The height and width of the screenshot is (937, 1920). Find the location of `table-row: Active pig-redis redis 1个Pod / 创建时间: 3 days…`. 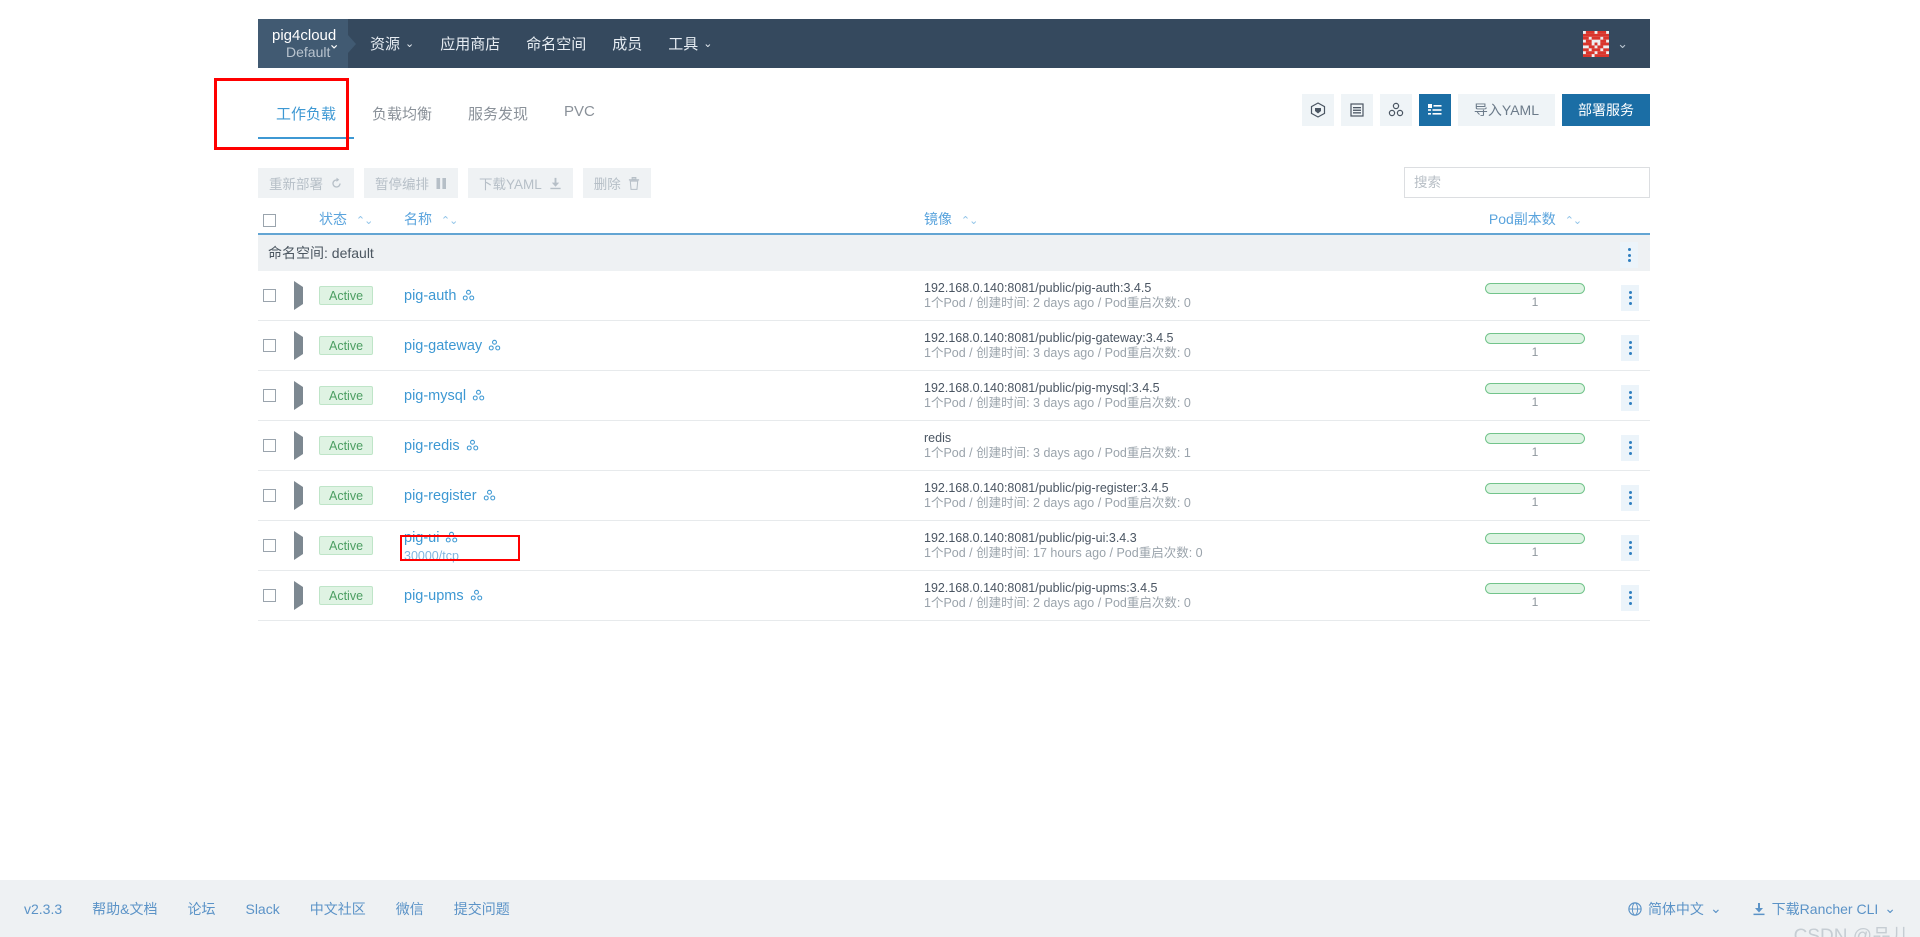

table-row: Active pig-redis redis 1个Pod / 创建时间: 3 days… is located at coordinates (954, 446).